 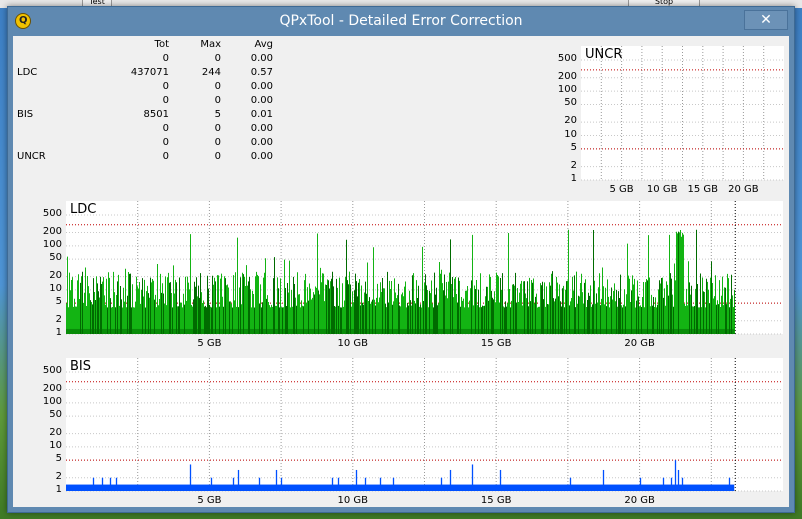 I want to click on stats-row-tot: 8501, so click(x=156, y=114).